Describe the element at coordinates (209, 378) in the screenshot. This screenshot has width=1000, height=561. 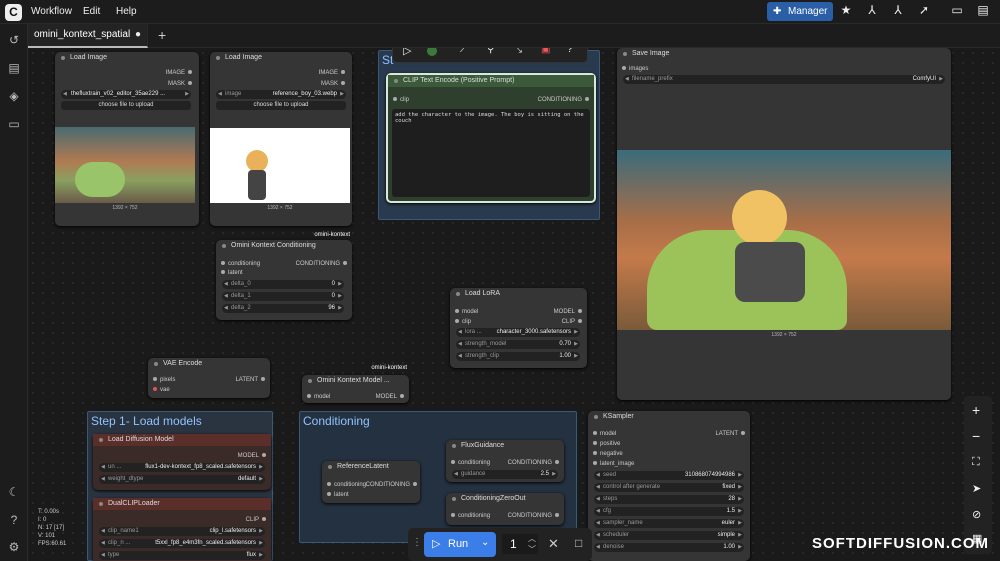
I see `node-vae-encode: VAE Encode pixels vae LATENT` at that location.